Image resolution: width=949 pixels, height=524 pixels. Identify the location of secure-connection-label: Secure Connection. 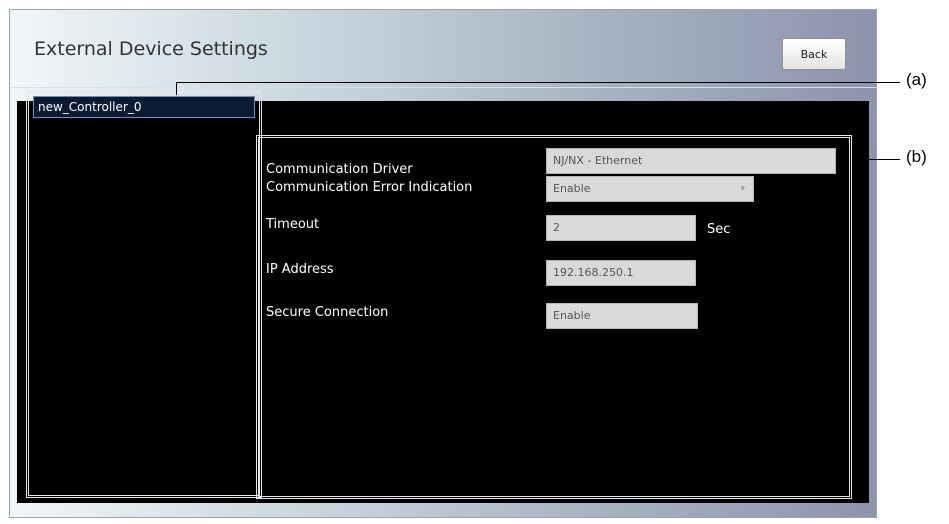
(327, 312).